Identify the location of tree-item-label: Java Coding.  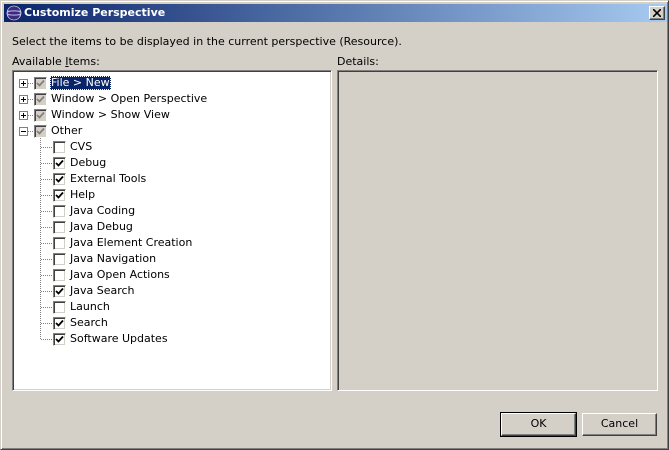
(103, 210).